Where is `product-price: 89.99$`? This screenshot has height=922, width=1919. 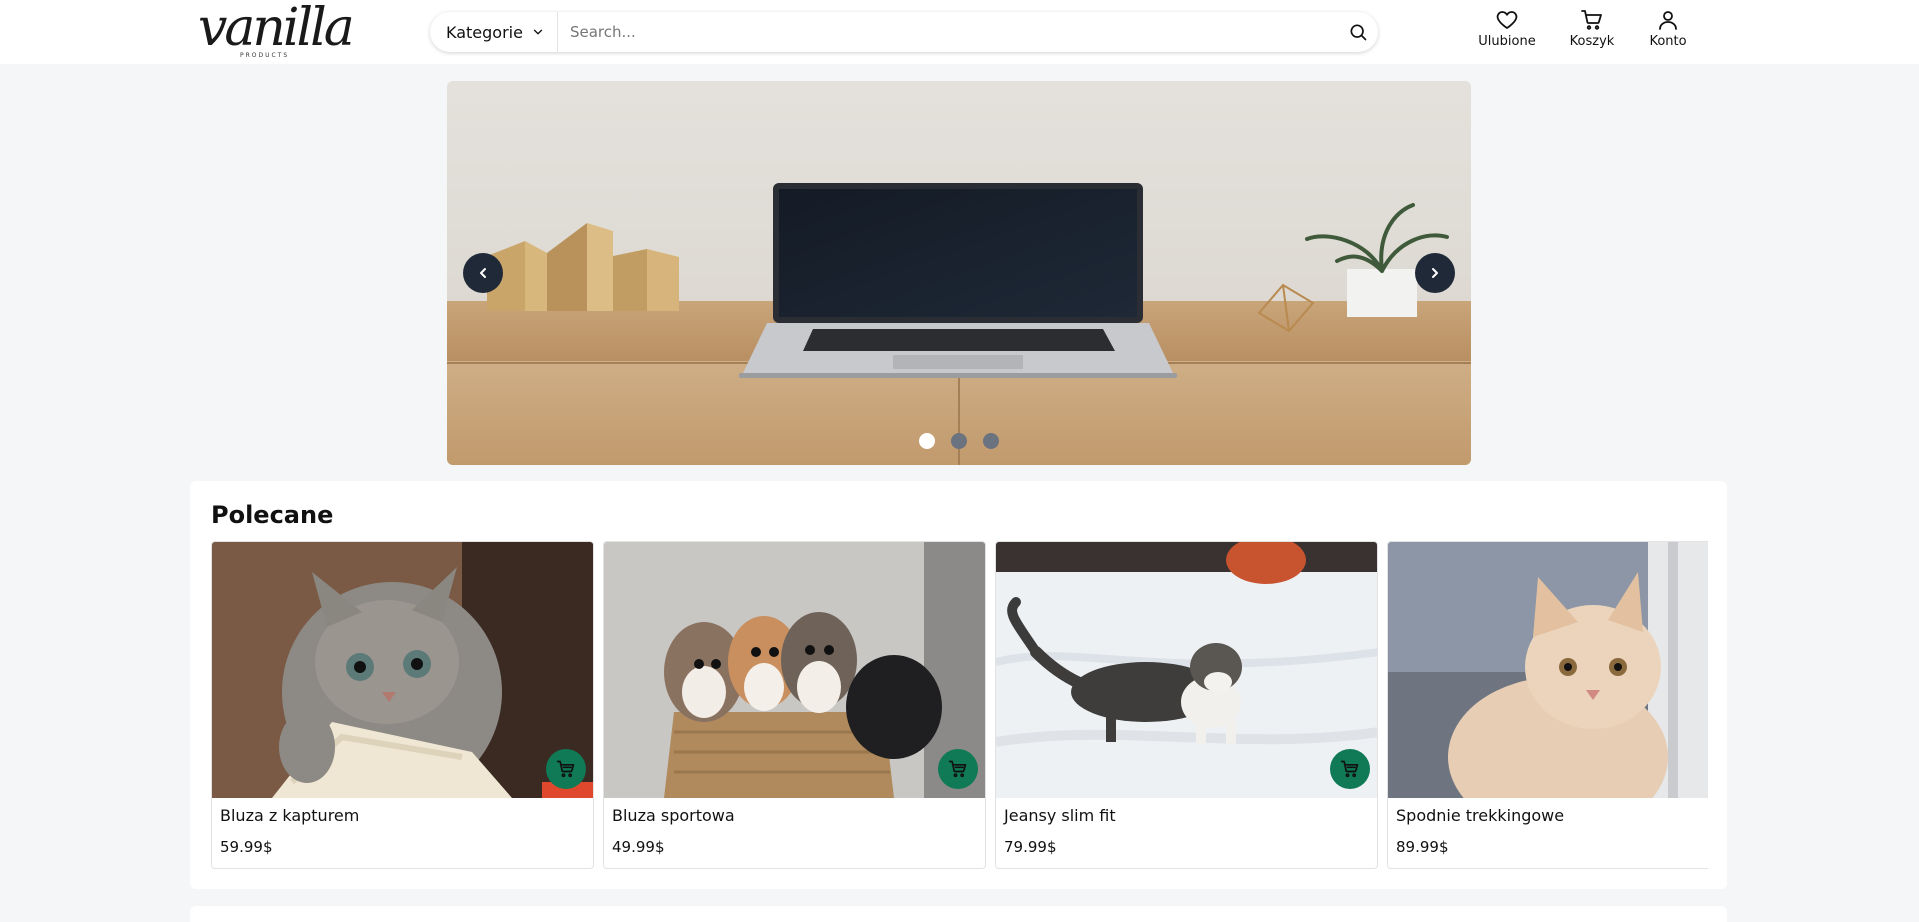
product-price: 89.99$ is located at coordinates (1422, 847).